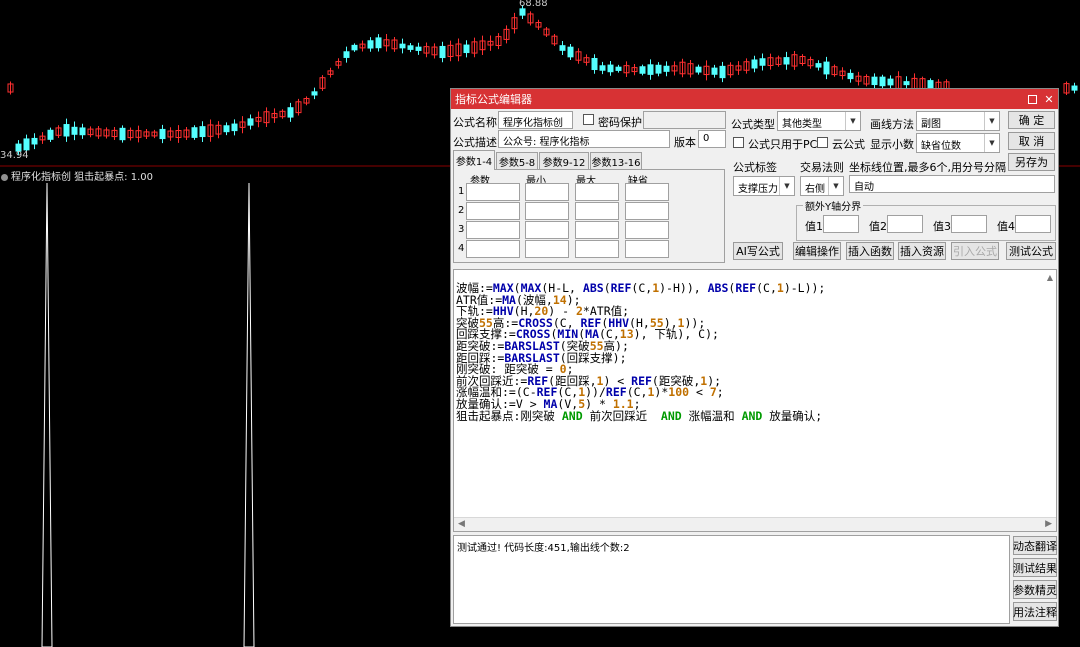  Describe the element at coordinates (1031, 251) in the screenshot. I see `test-formula-button: 测试公式` at that location.